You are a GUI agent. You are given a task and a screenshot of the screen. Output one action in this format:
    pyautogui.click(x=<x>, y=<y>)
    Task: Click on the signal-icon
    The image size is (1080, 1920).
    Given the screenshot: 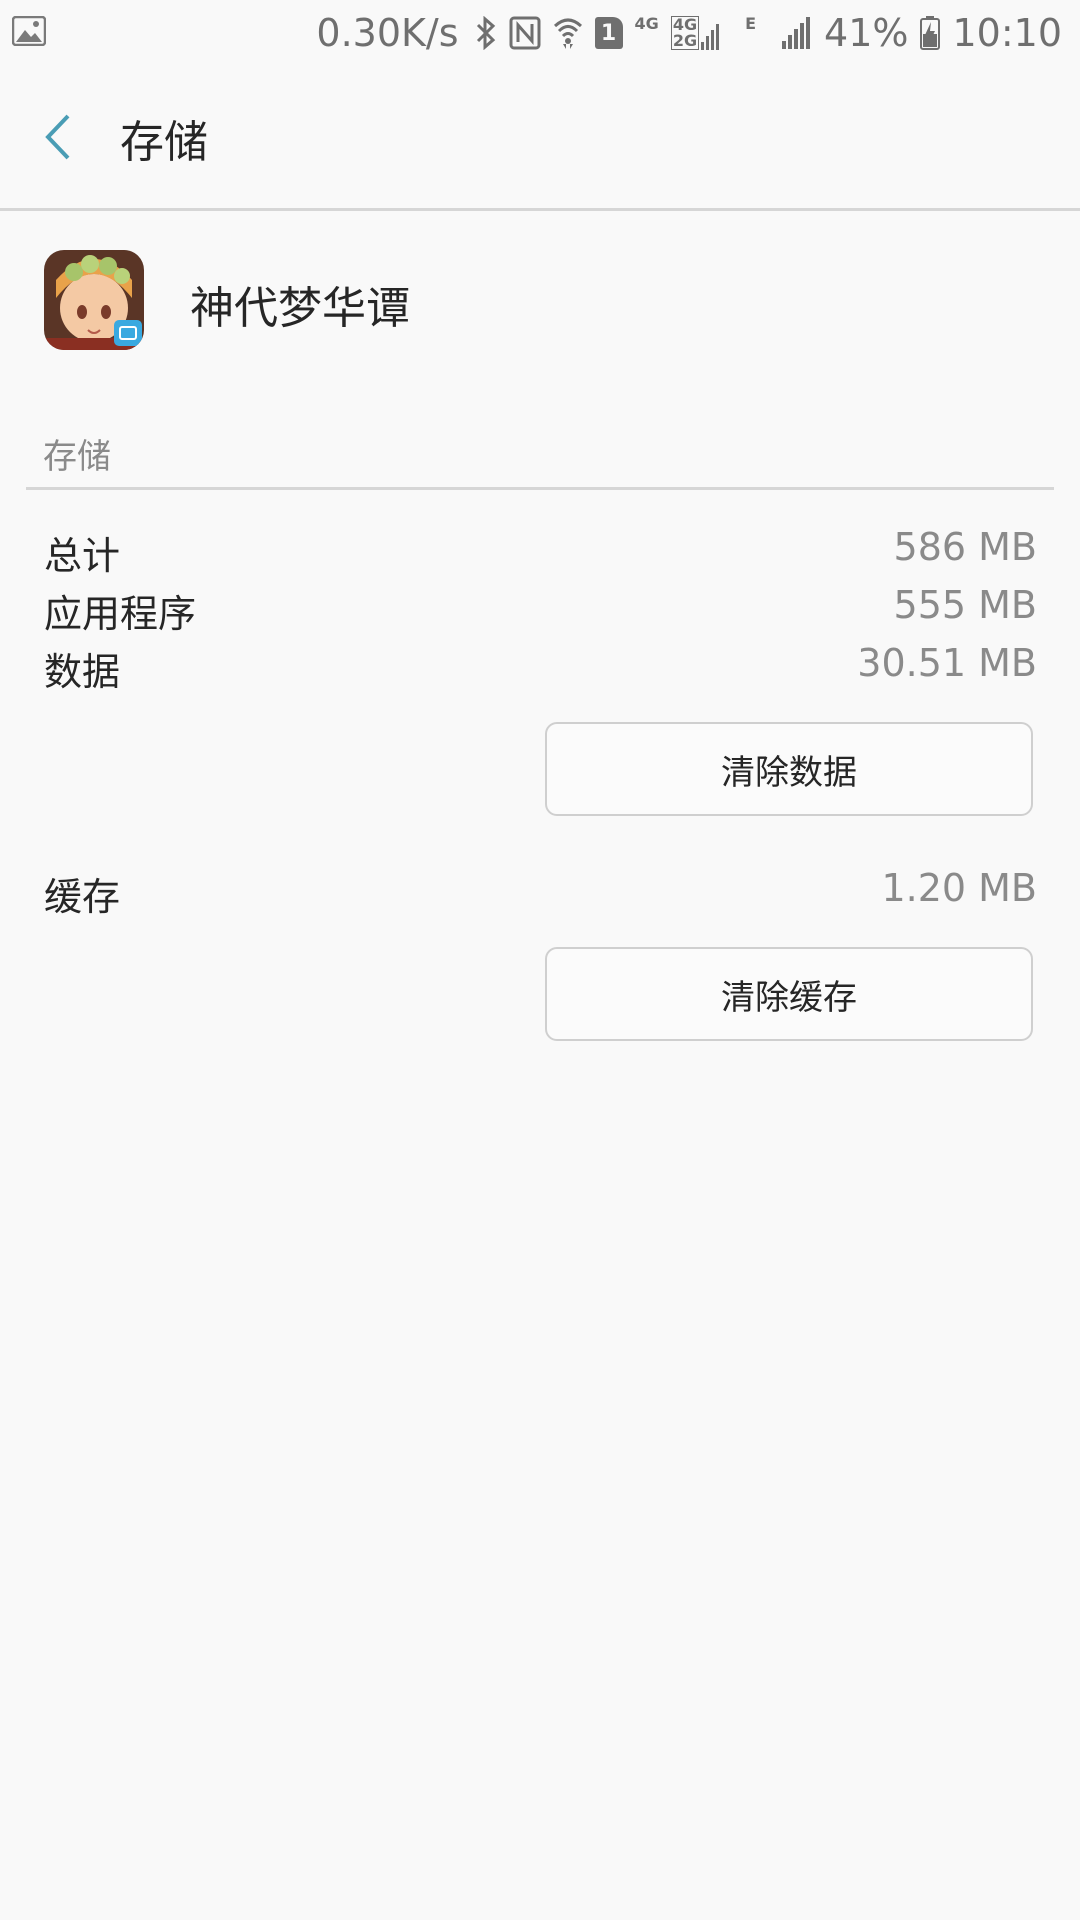 What is the action you would take?
    pyautogui.click(x=710, y=37)
    